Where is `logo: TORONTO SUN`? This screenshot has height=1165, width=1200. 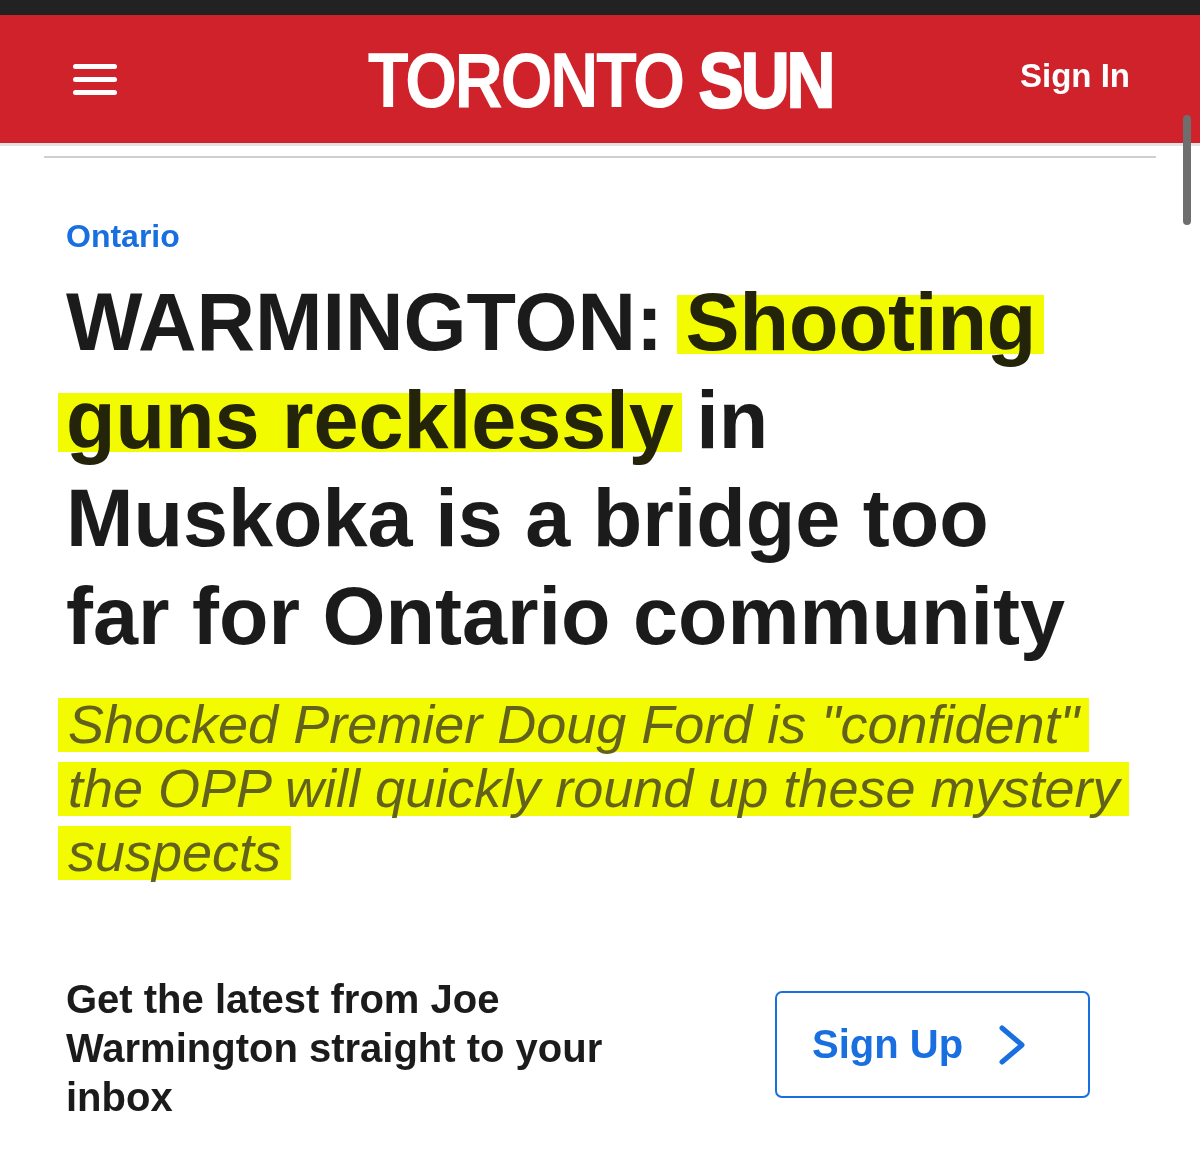 logo: TORONTO SUN is located at coordinates (600, 80).